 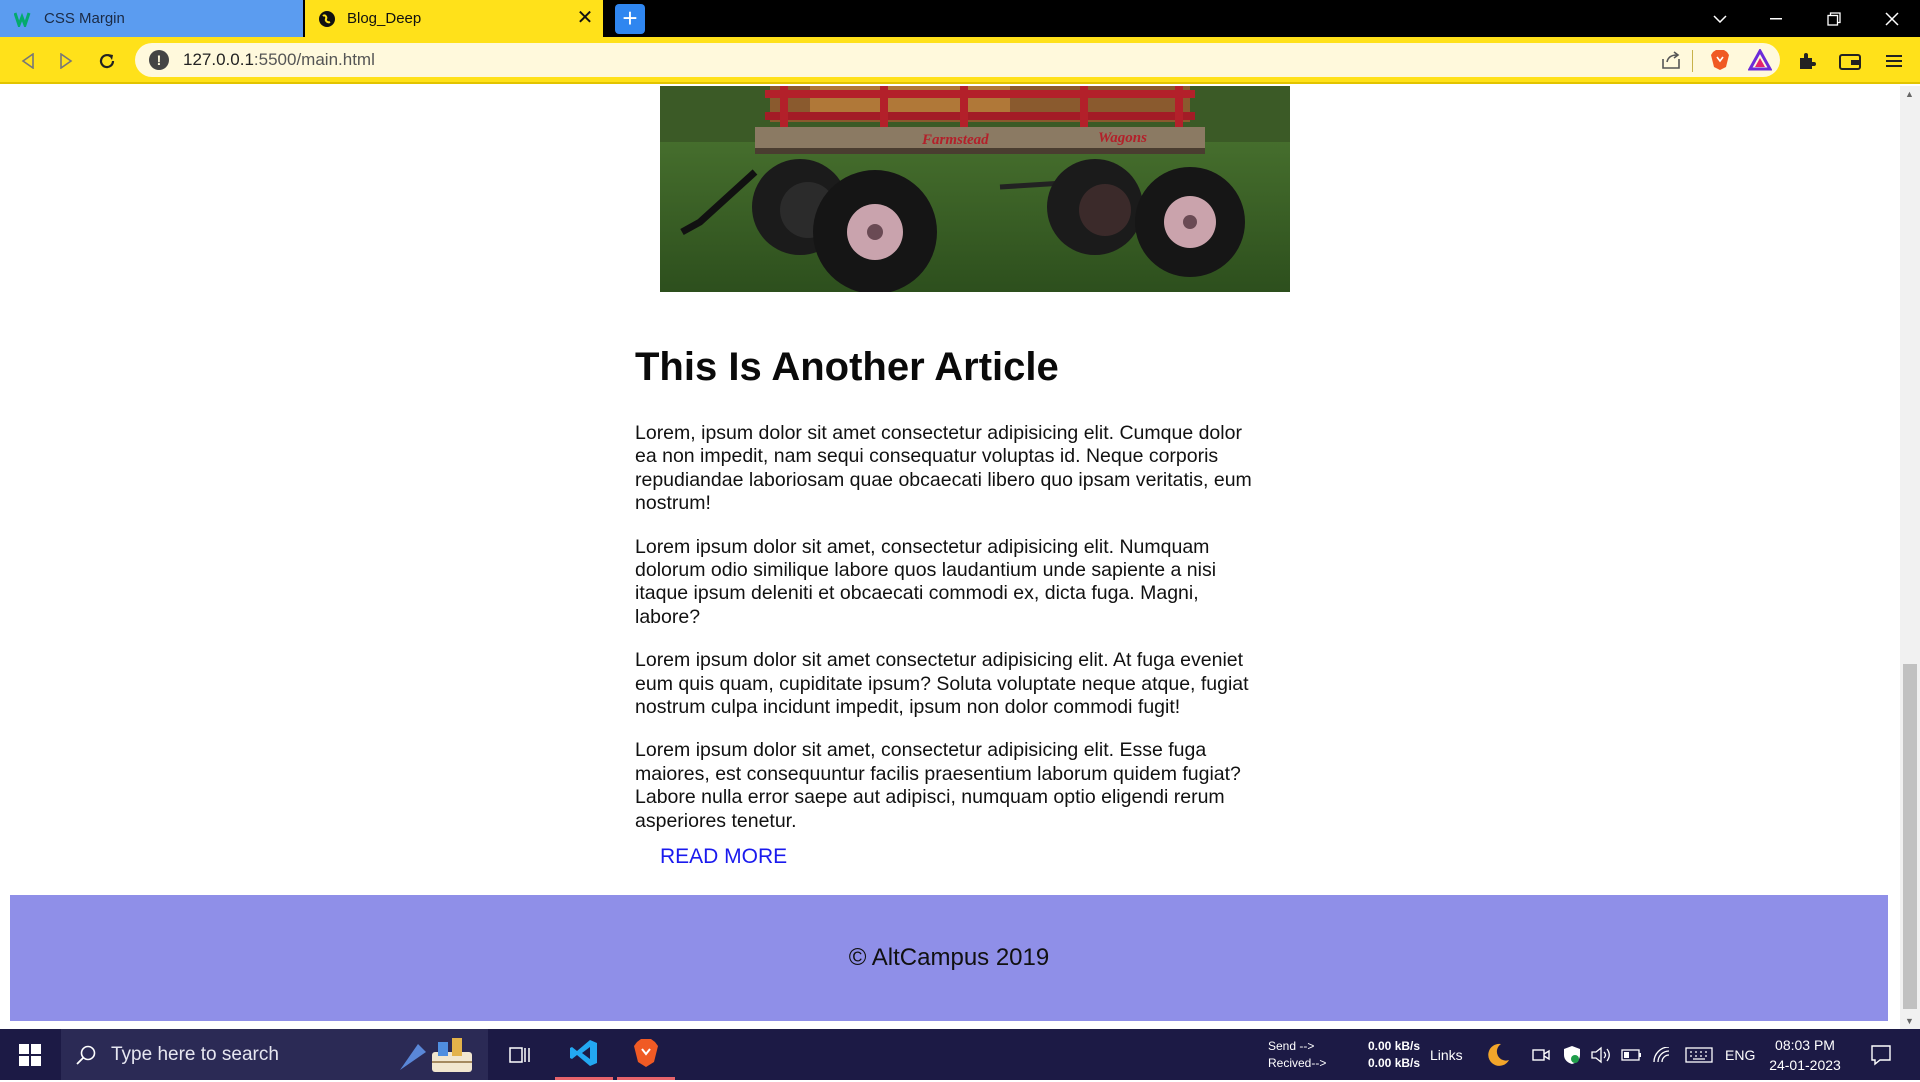 I want to click on menu-icon, so click(x=1894, y=61).